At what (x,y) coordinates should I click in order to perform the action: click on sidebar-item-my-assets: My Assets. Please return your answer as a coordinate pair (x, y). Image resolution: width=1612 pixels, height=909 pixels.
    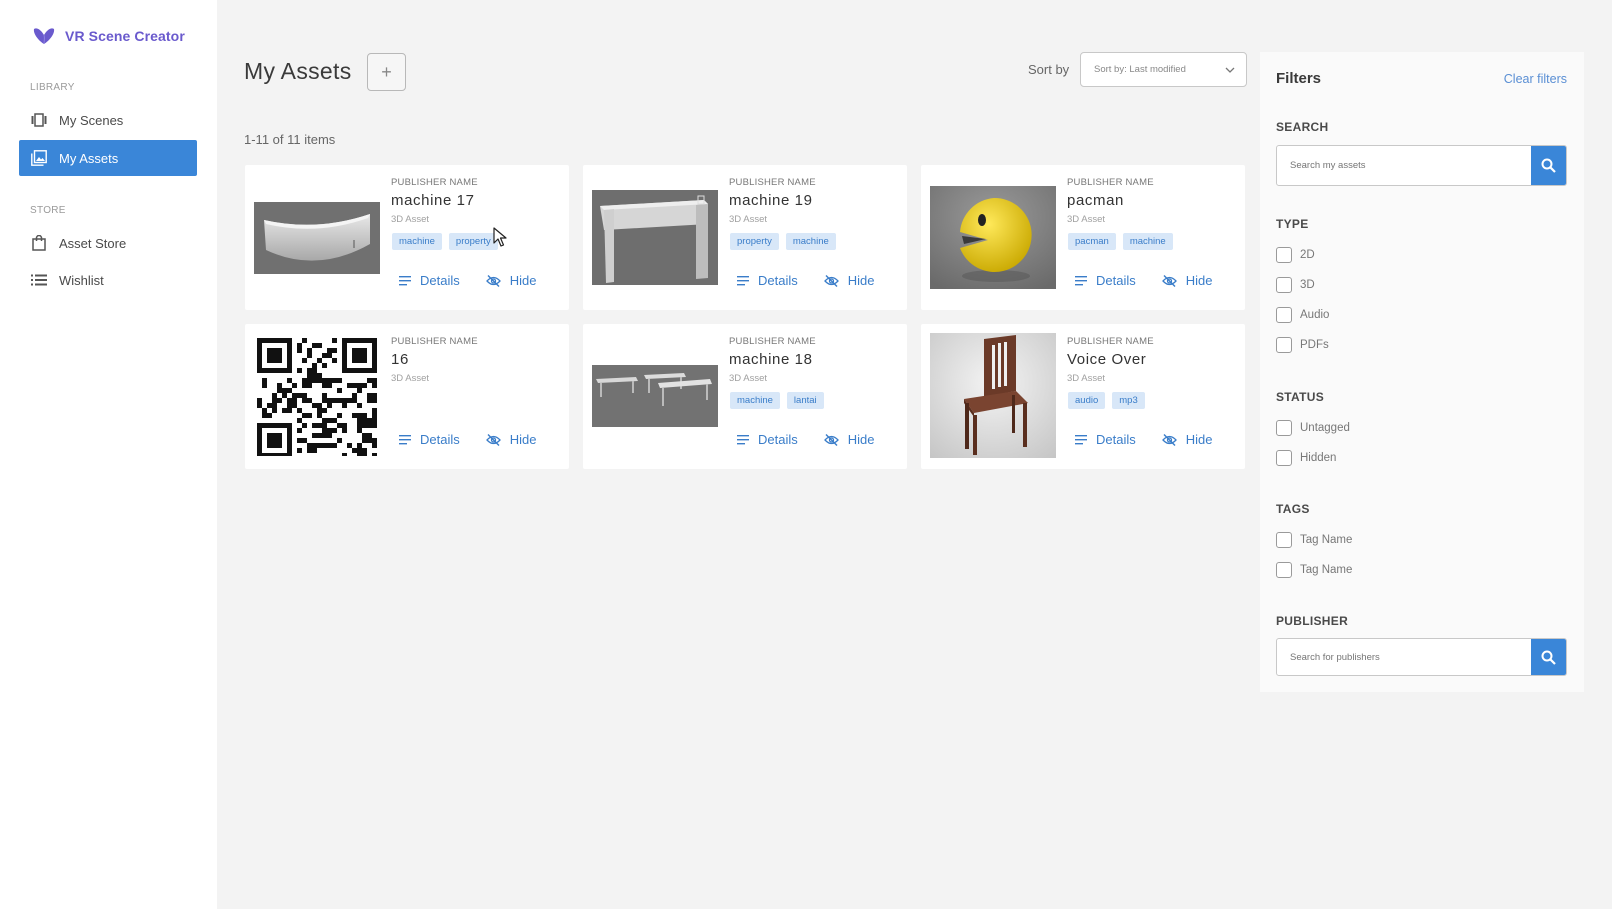
    Looking at the image, I should click on (108, 158).